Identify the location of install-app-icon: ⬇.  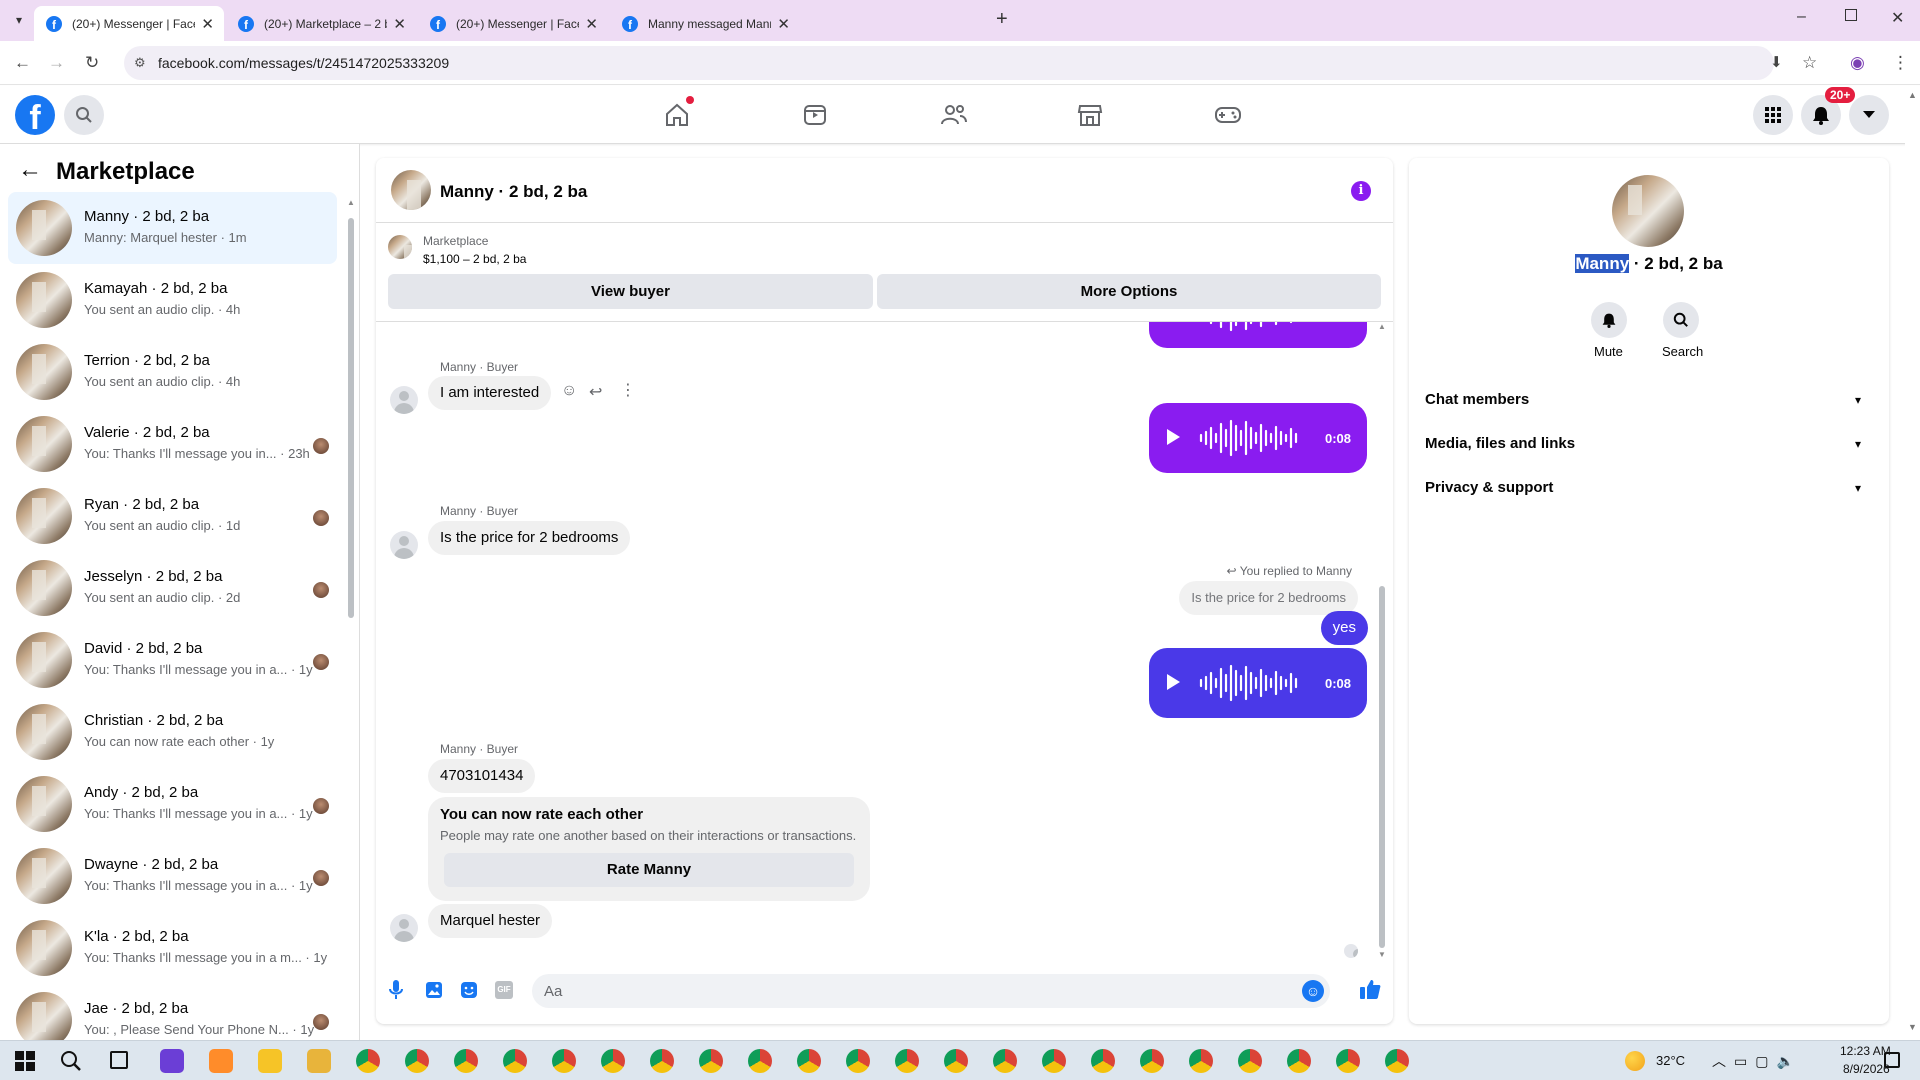
(1776, 63).